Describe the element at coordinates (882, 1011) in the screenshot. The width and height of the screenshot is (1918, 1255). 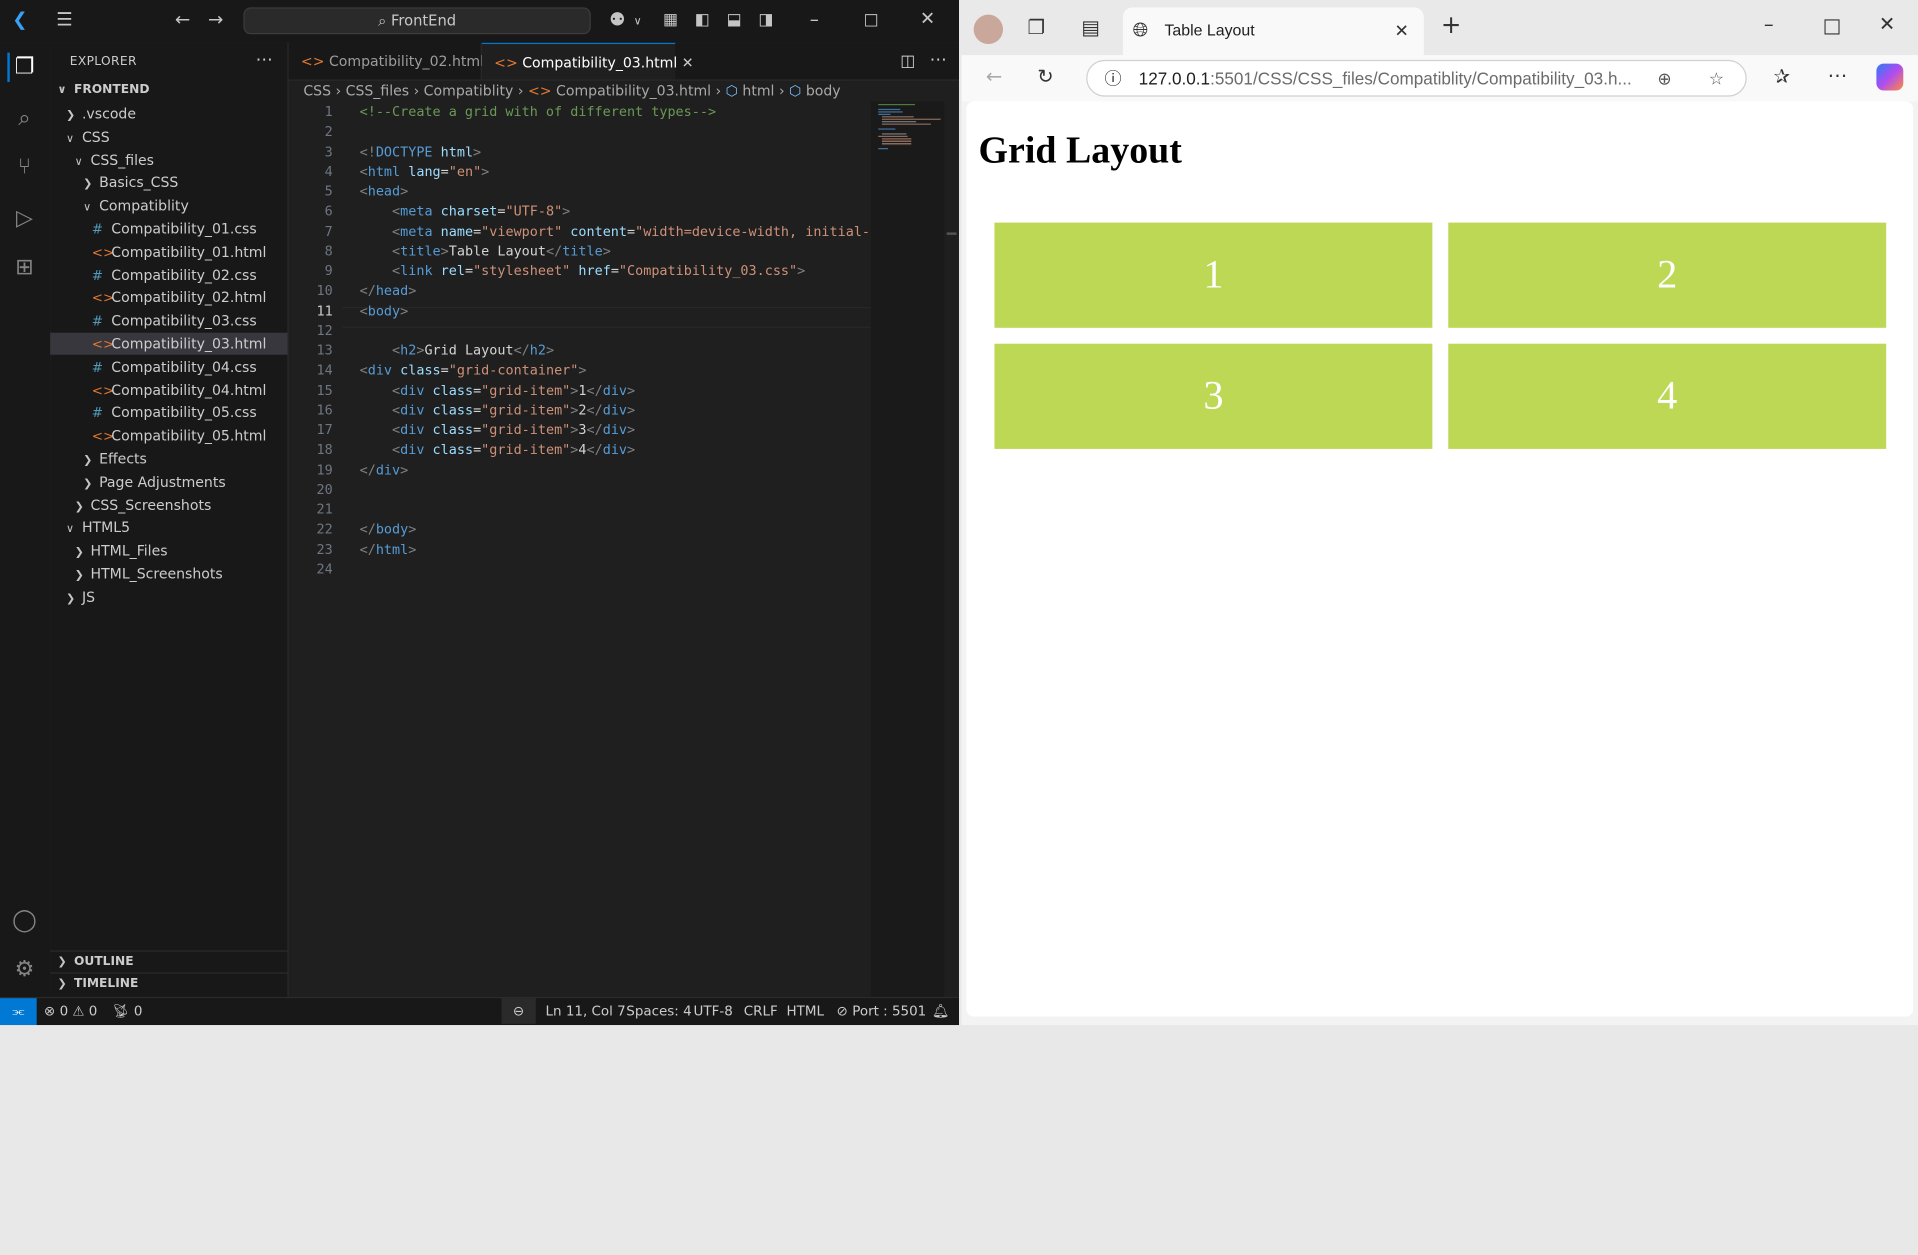
I see `live-server-port: ⊘ Port : 5501` at that location.